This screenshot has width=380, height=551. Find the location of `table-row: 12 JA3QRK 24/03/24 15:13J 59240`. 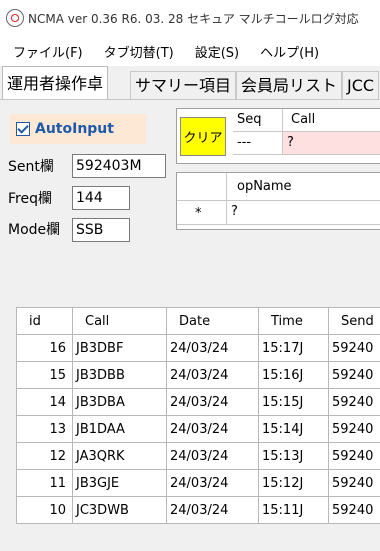

table-row: 12 JA3QRK 24/03/24 15:13J 59240 is located at coordinates (198, 456).